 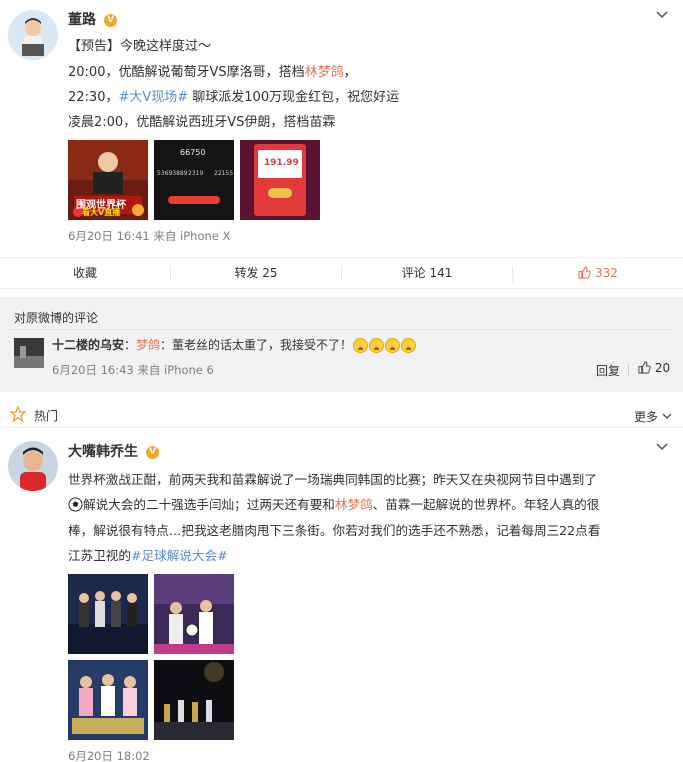 What do you see at coordinates (101, 212) in the screenshot?
I see `image-1-caption-2: 看大V直播` at bounding box center [101, 212].